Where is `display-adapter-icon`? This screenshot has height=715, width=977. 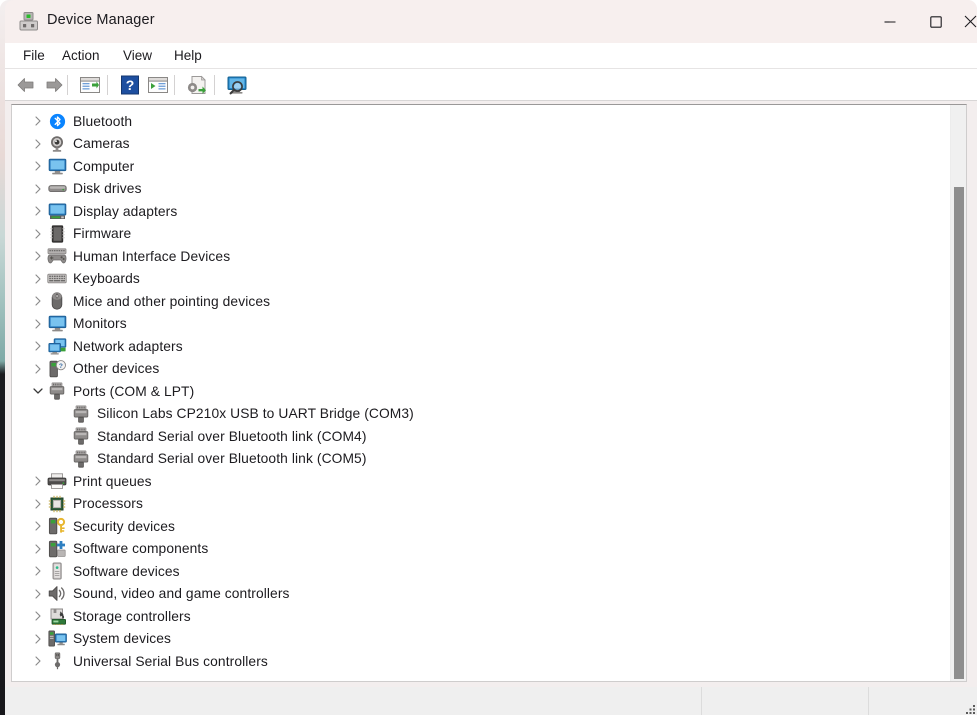
display-adapter-icon is located at coordinates (57, 211).